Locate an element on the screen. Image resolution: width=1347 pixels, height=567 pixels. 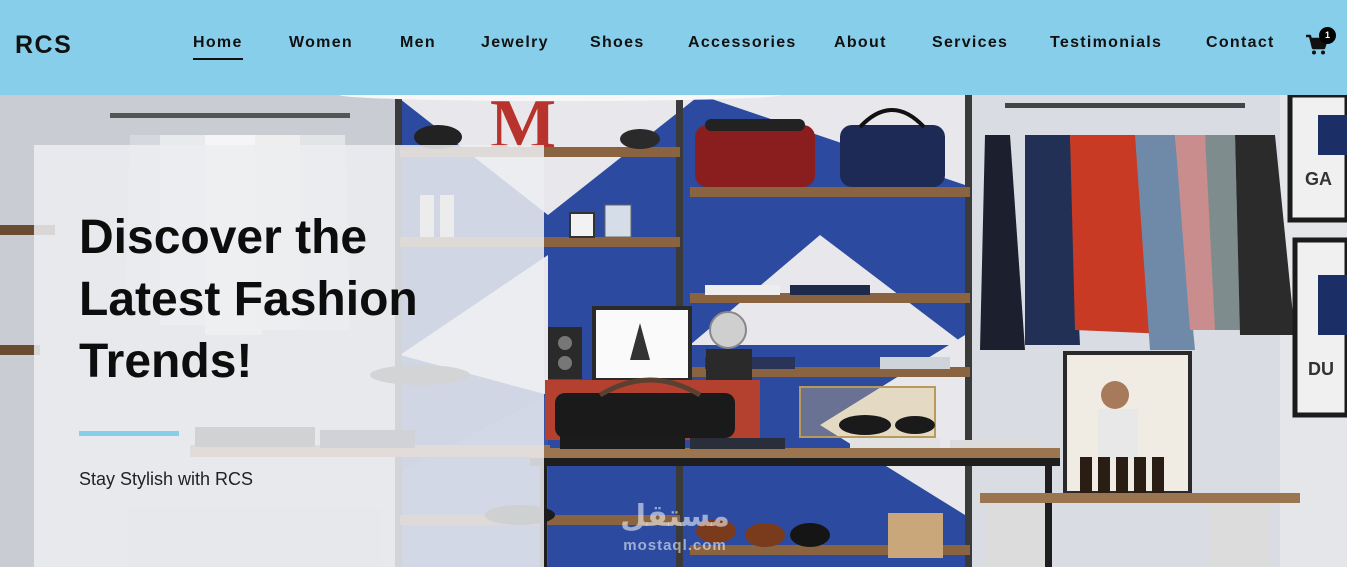
watermark-text: mostaql.com is located at coordinates (675, 545).